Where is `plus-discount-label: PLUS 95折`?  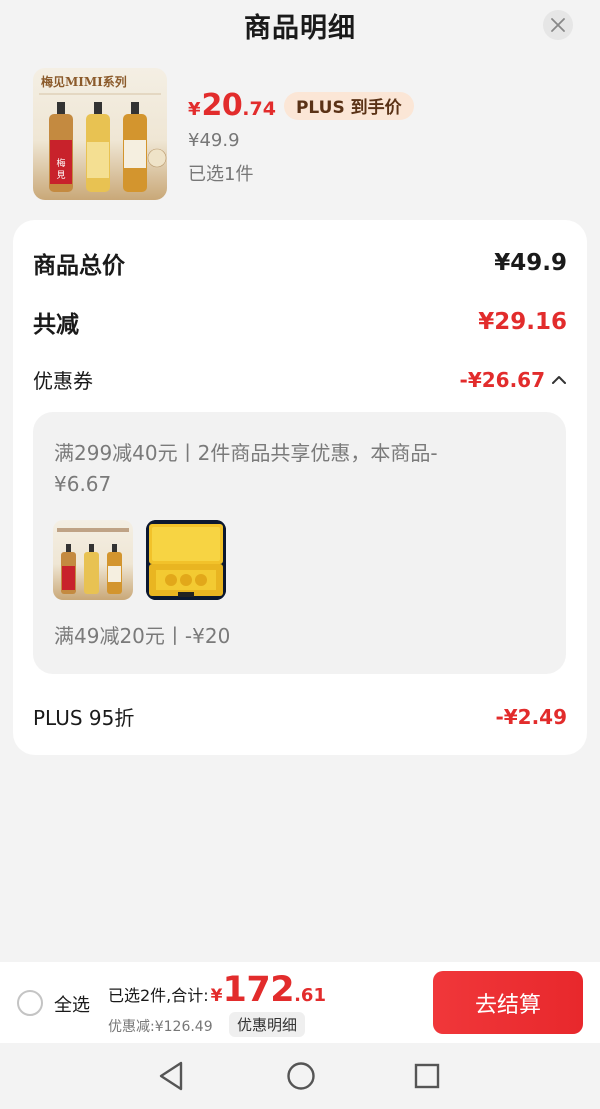 plus-discount-label: PLUS 95折 is located at coordinates (84, 718).